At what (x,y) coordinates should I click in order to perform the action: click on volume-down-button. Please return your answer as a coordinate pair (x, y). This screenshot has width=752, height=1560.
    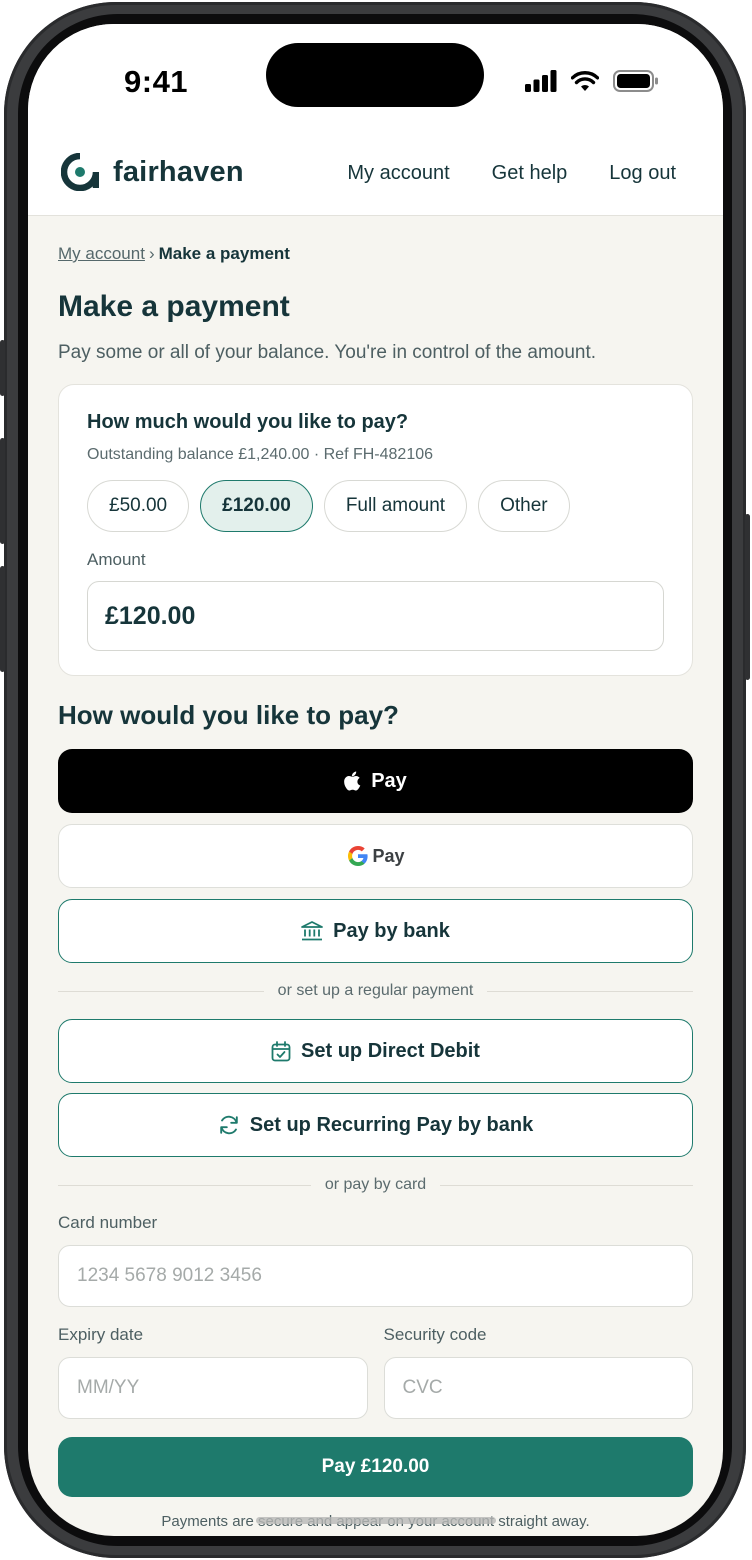
    Looking at the image, I should click on (2, 619).